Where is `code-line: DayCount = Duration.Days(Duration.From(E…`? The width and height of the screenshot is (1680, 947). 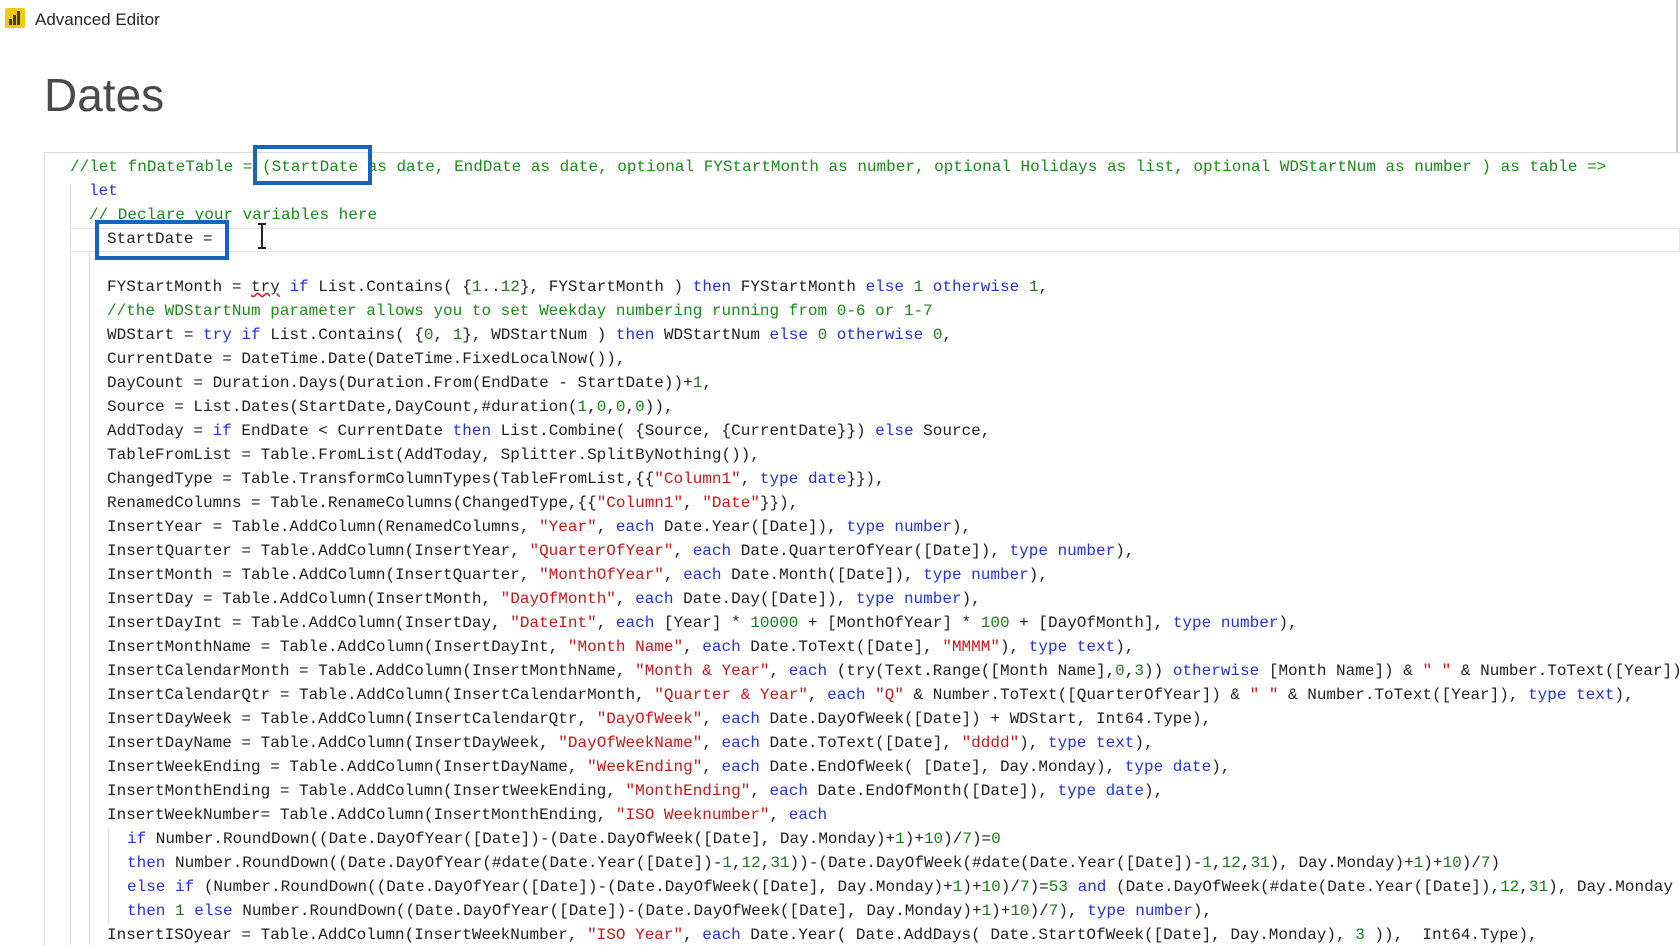
code-line: DayCount = Duration.Days(Duration.From(E… is located at coordinates (840, 383).